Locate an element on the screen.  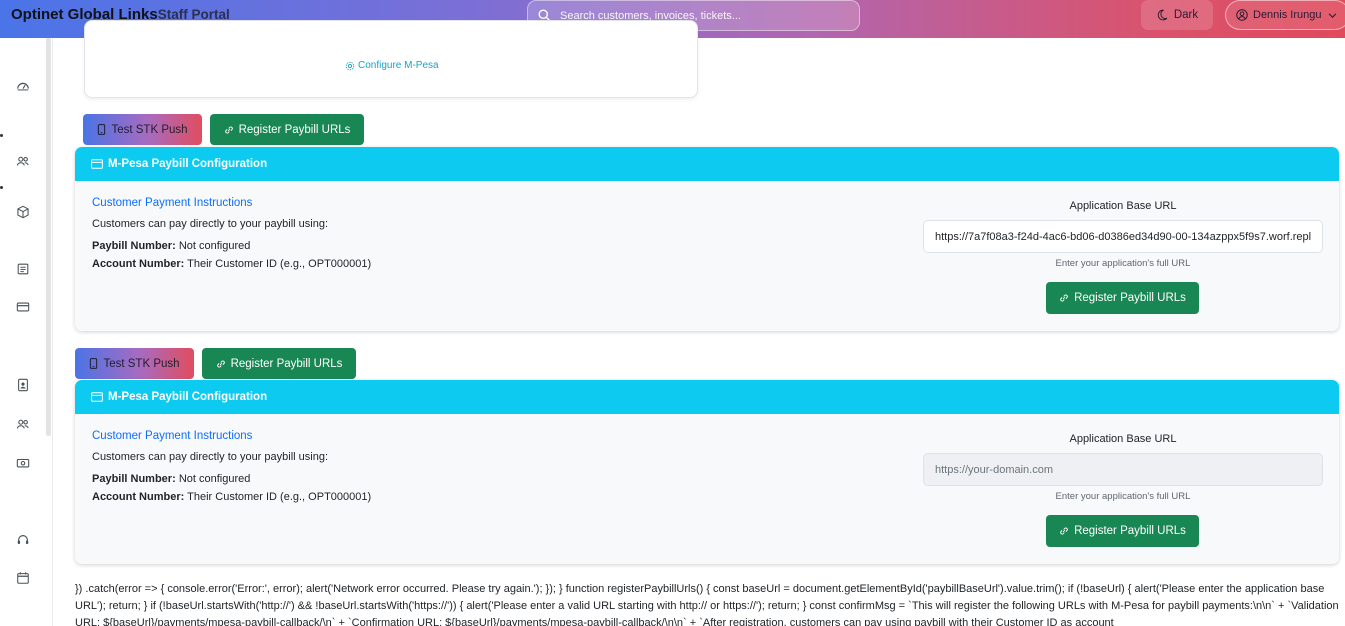
team-icon is located at coordinates (23, 424).